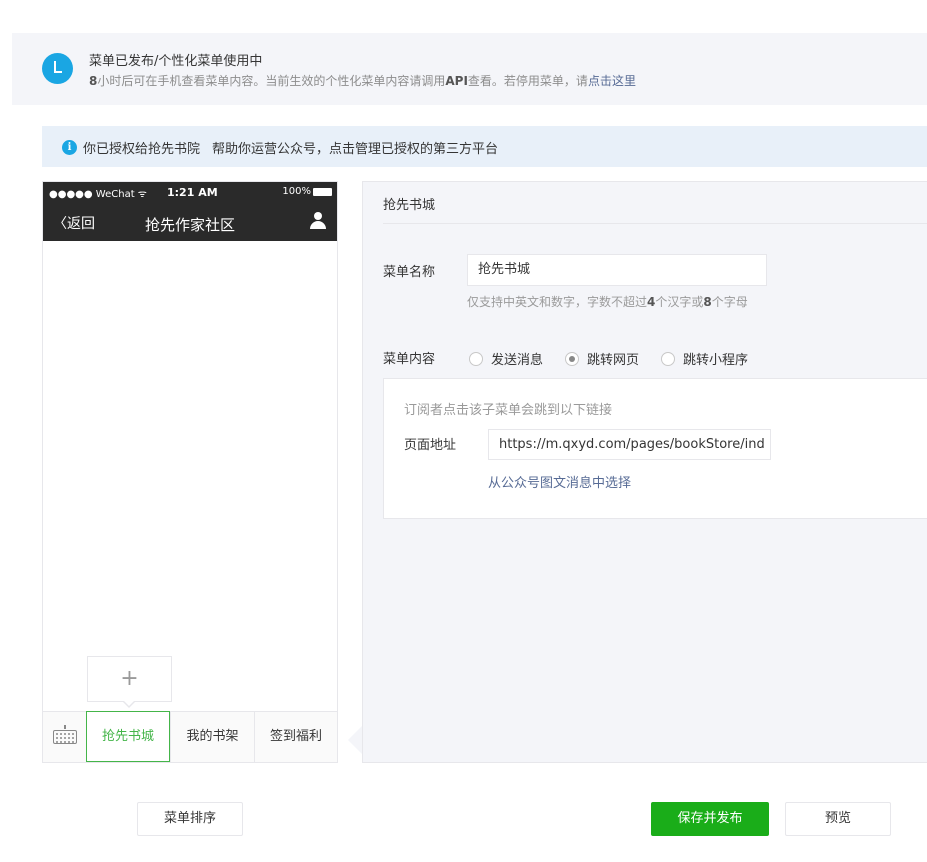 This screenshot has width=927, height=862. I want to click on page-url-input: https://m.qxyd.com/pages/bookStore/ind, so click(629, 444).